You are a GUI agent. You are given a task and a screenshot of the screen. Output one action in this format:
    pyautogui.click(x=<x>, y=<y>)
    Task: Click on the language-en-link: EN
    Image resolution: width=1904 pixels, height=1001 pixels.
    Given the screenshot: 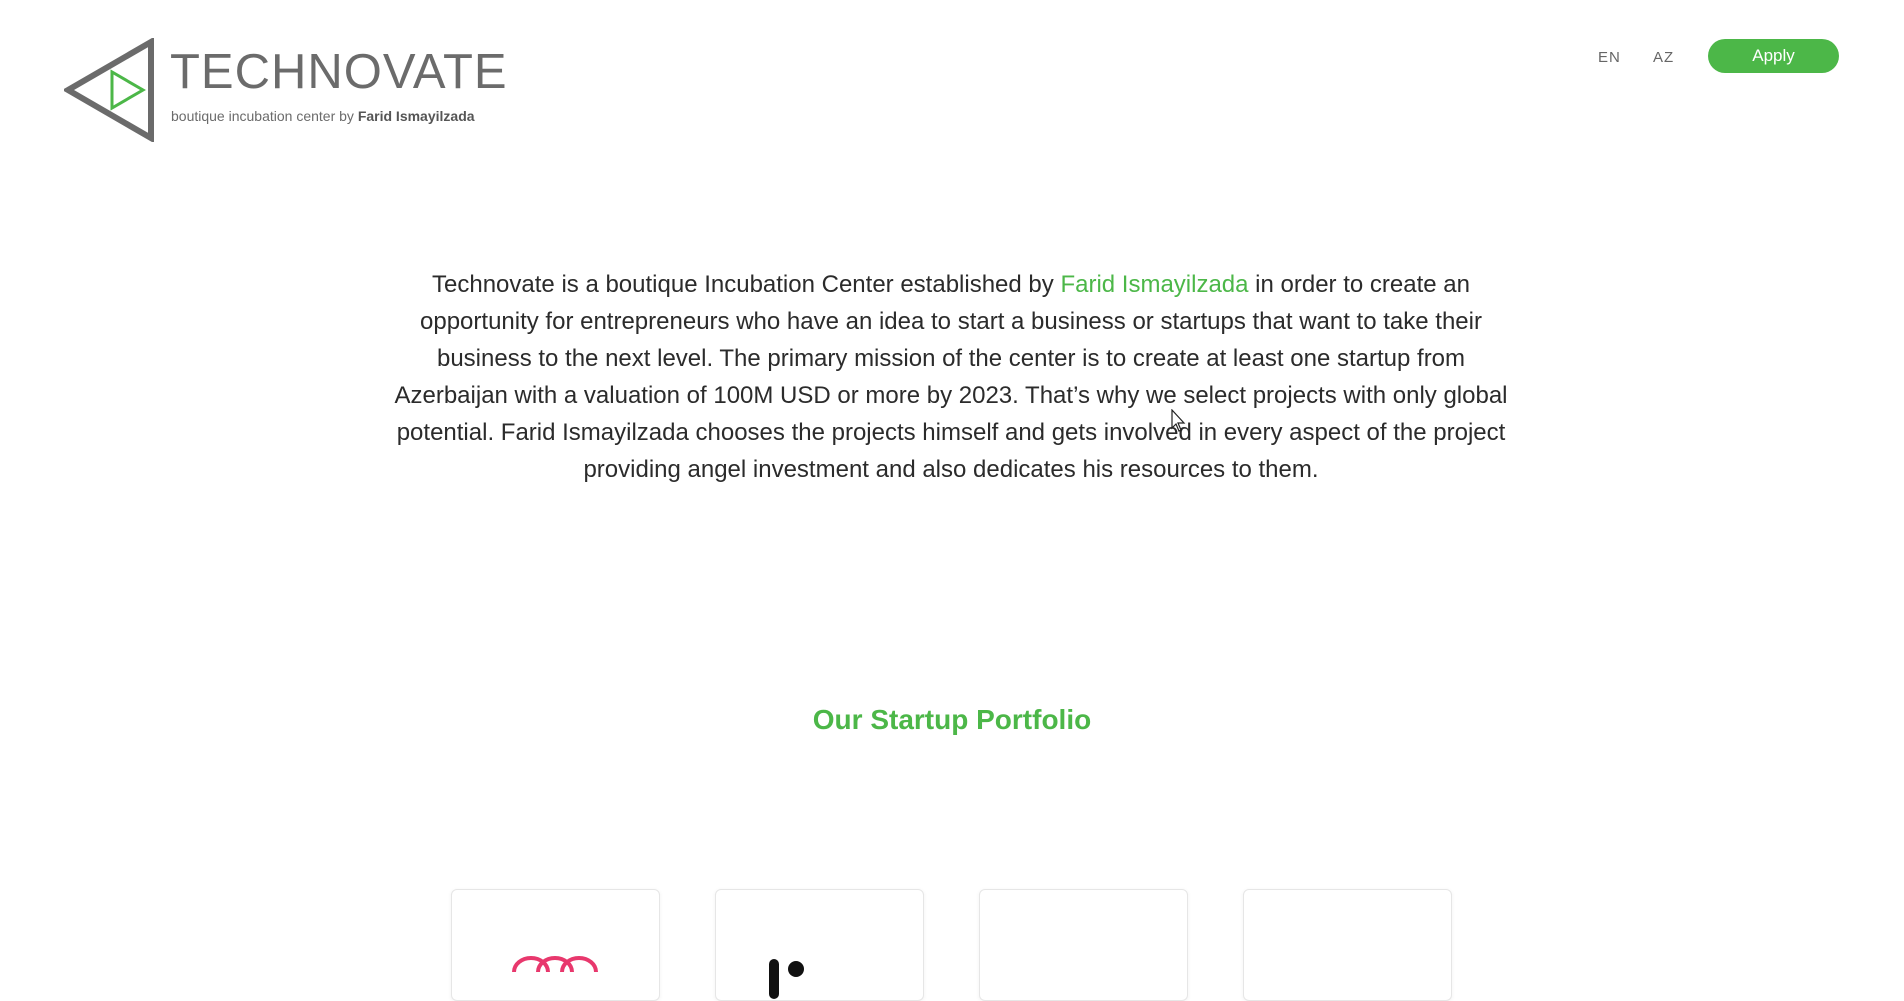 What is the action you would take?
    pyautogui.click(x=1609, y=57)
    